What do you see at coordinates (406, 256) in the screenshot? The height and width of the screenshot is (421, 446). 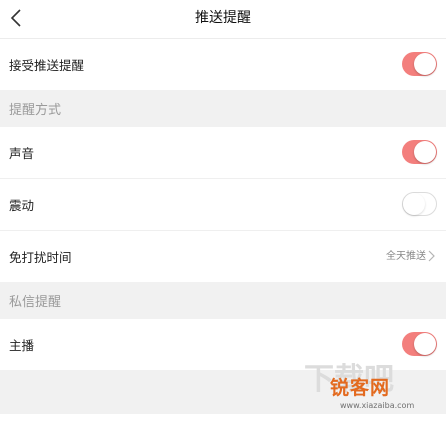 I see `dnd-value: 全天推送` at bounding box center [406, 256].